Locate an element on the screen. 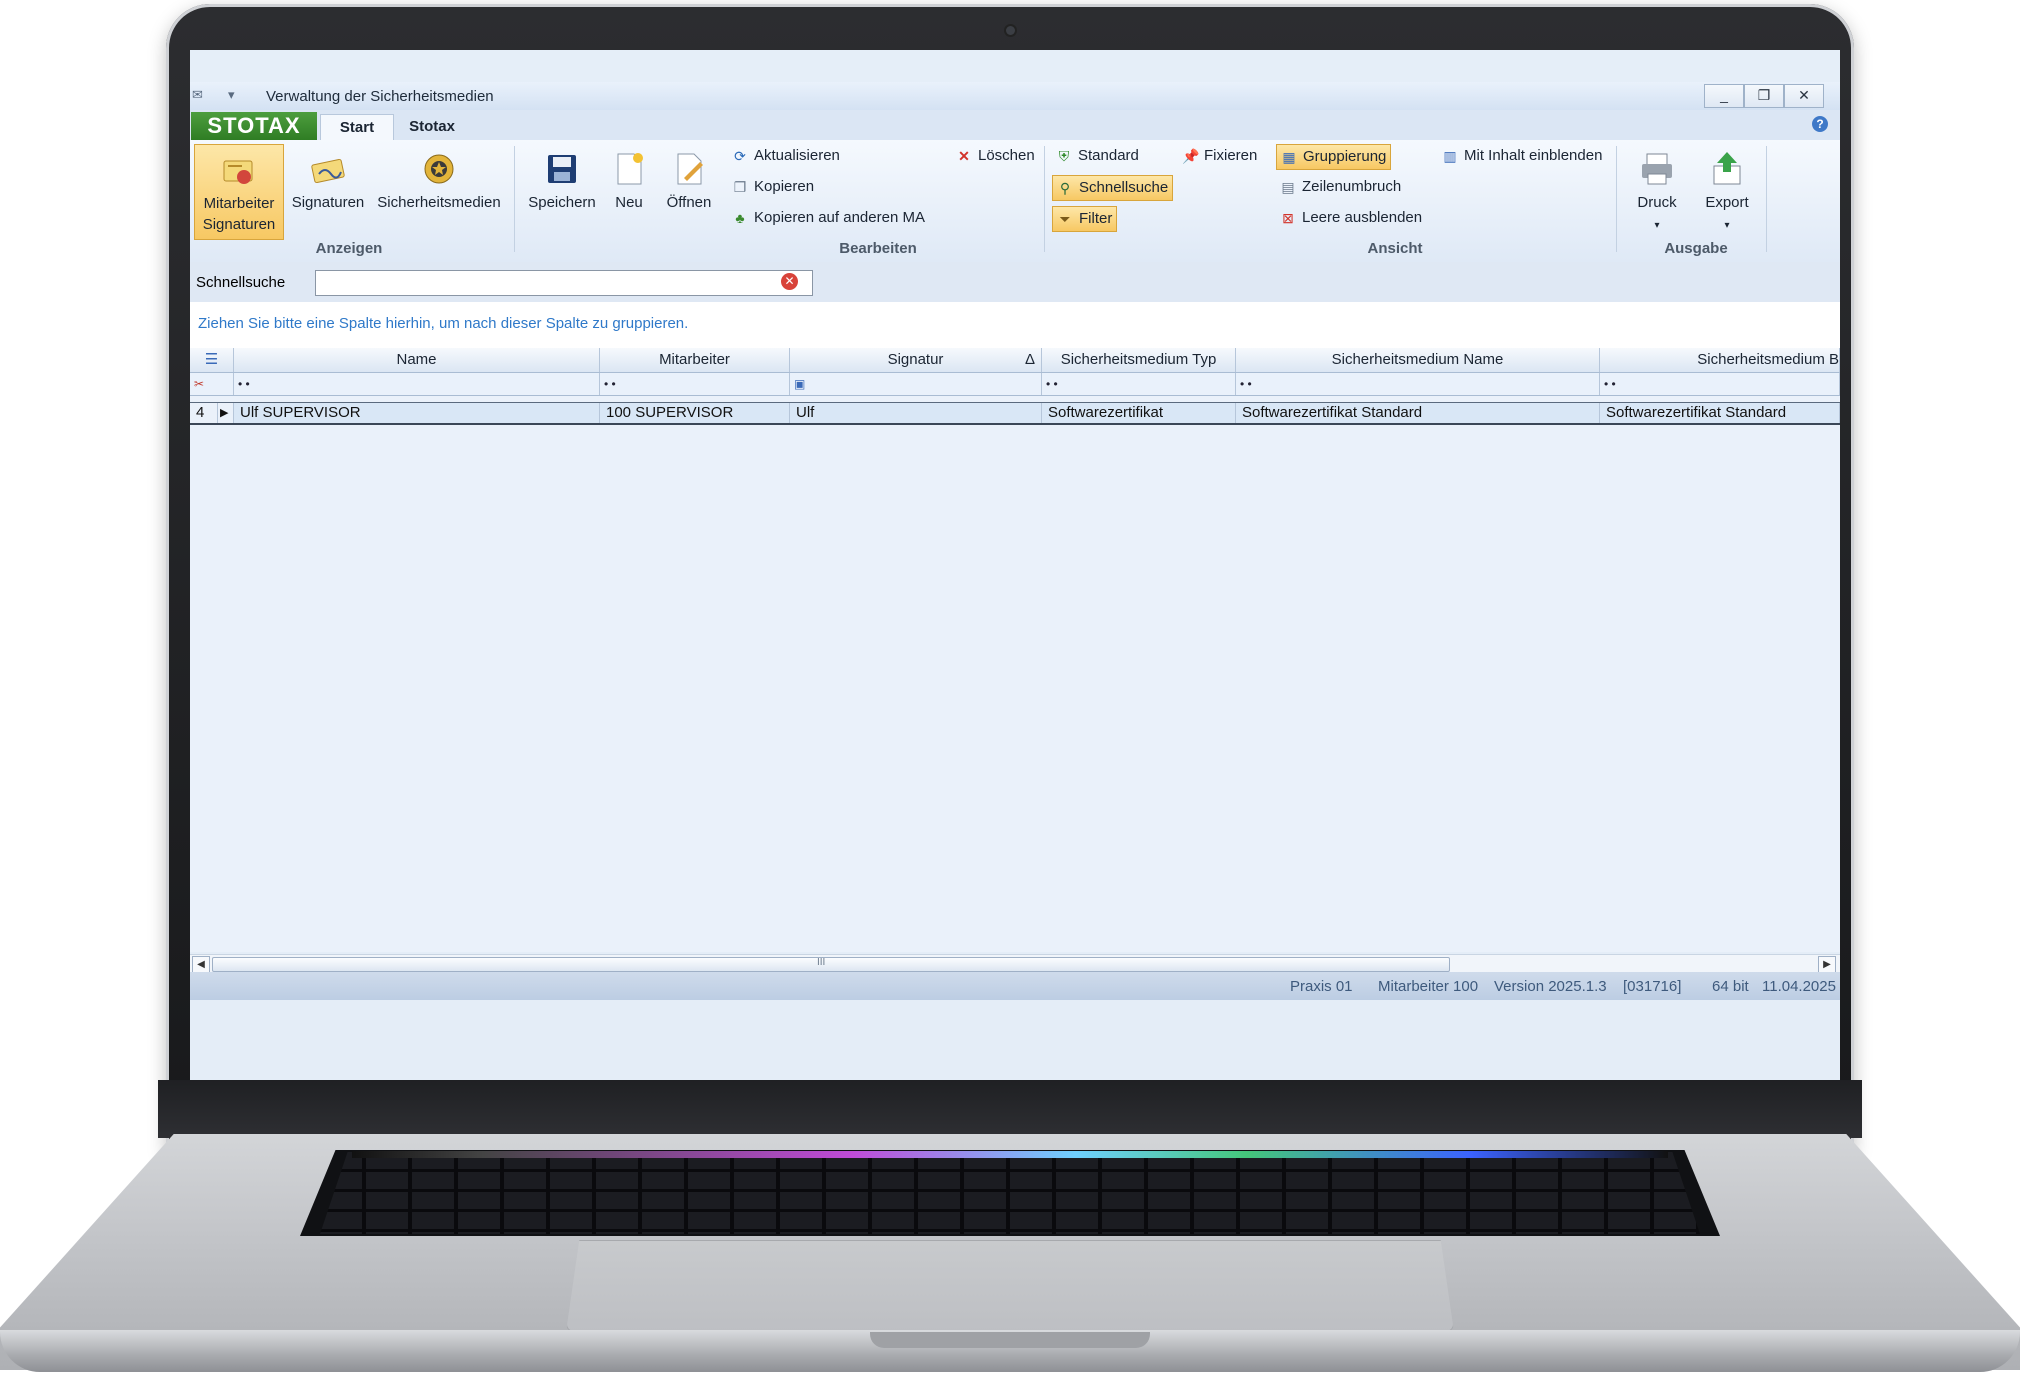  cell-mitarbeiter: 100 SUPERVISOR is located at coordinates (695, 413).